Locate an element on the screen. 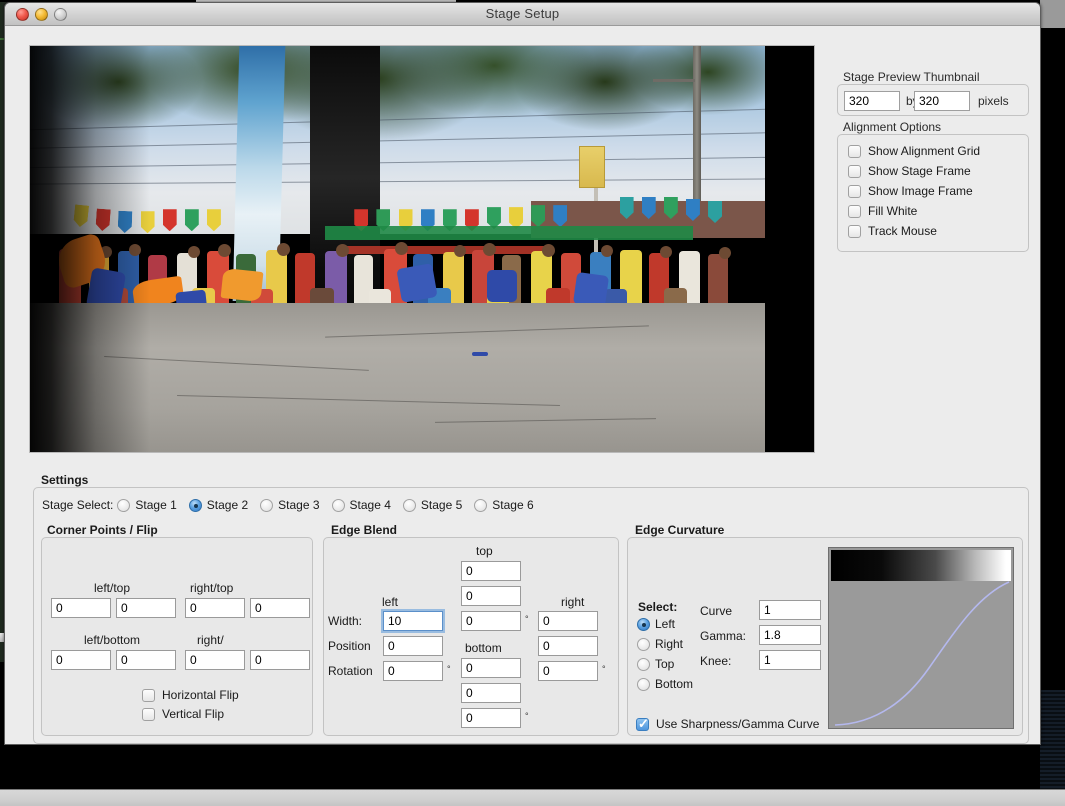  left-rotation-input is located at coordinates (413, 671).